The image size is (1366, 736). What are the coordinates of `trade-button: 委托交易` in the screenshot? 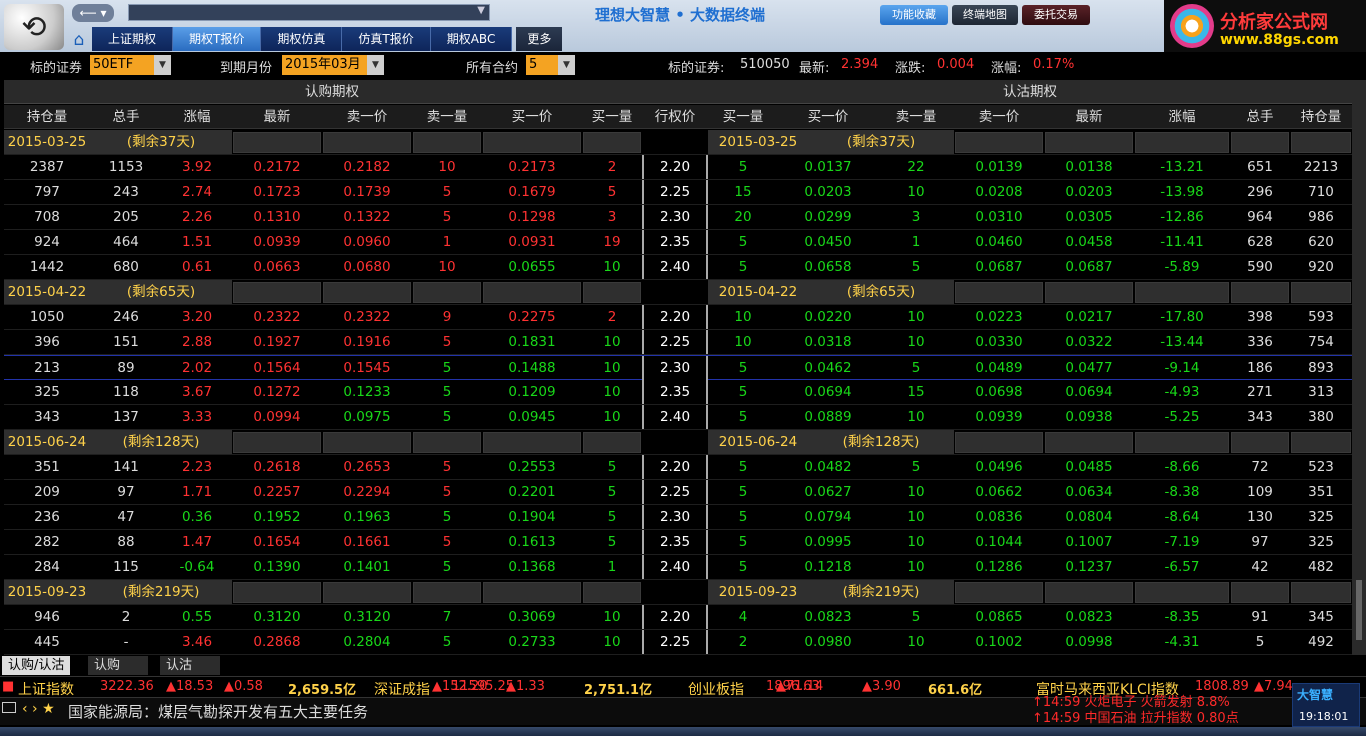 It's located at (1056, 15).